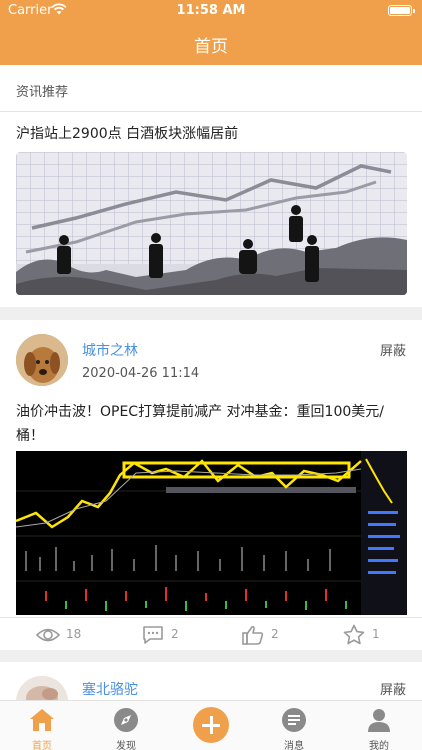 The height and width of the screenshot is (750, 422). What do you see at coordinates (175, 634) in the screenshot?
I see `comments-count: 2` at bounding box center [175, 634].